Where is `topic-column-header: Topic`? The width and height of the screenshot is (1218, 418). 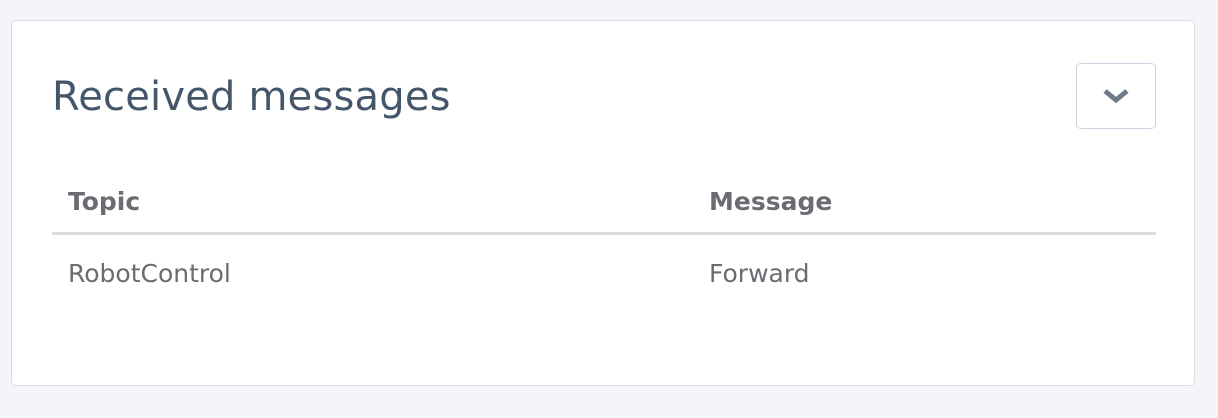 topic-column-header: Topic is located at coordinates (372, 203).